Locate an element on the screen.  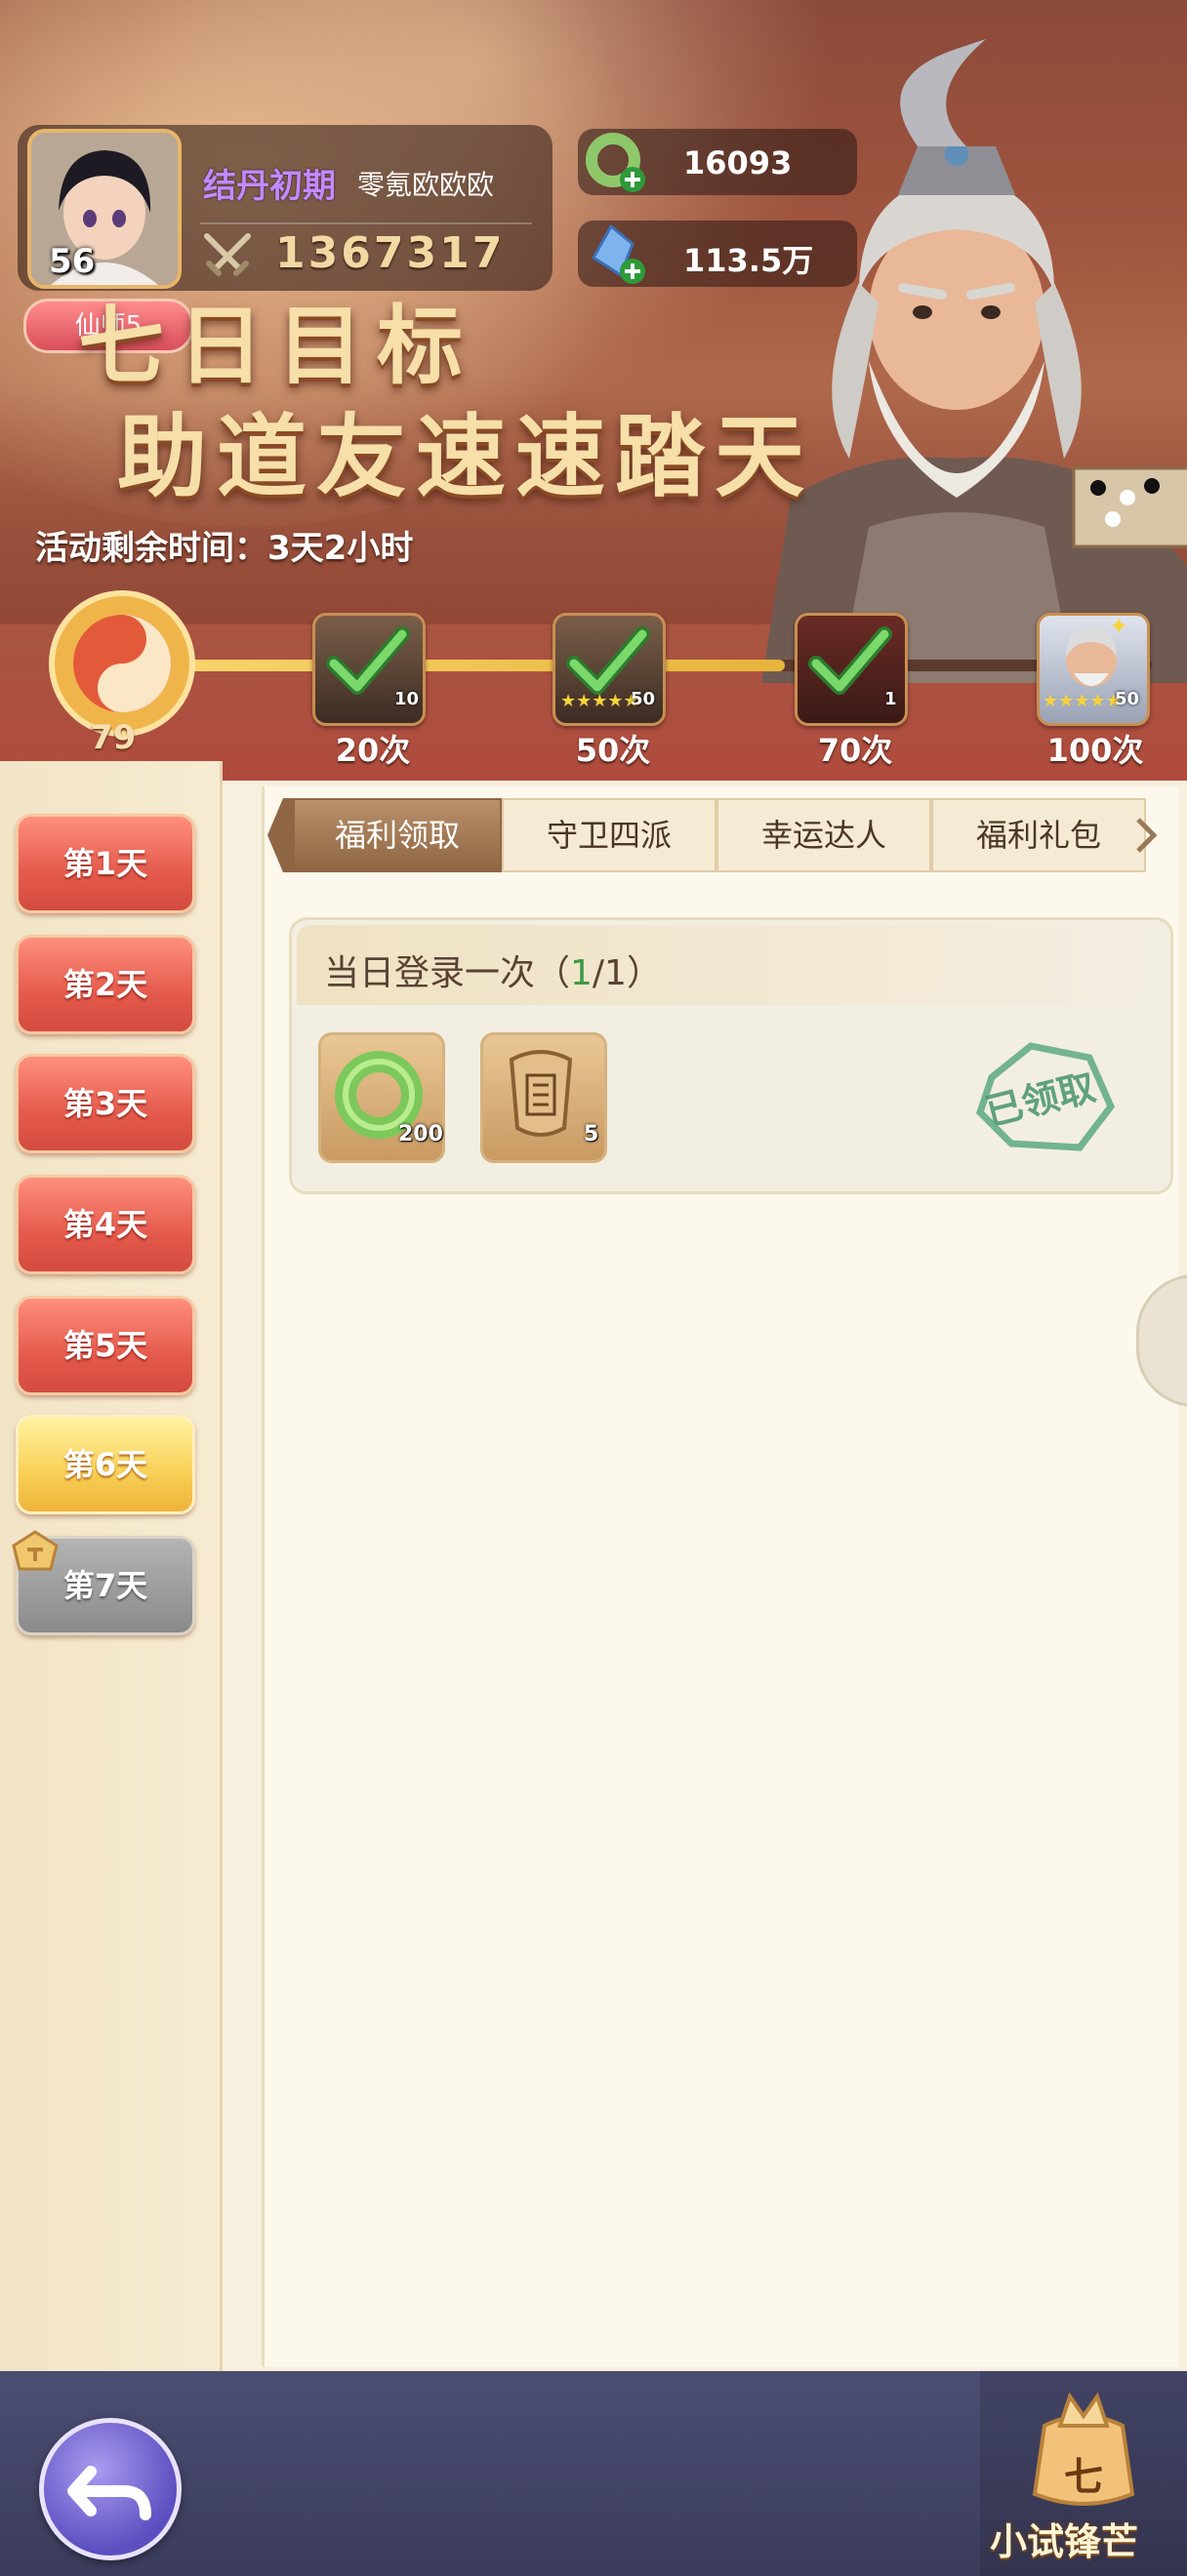
currency-crystal-value: 113.5万 is located at coordinates (748, 260).